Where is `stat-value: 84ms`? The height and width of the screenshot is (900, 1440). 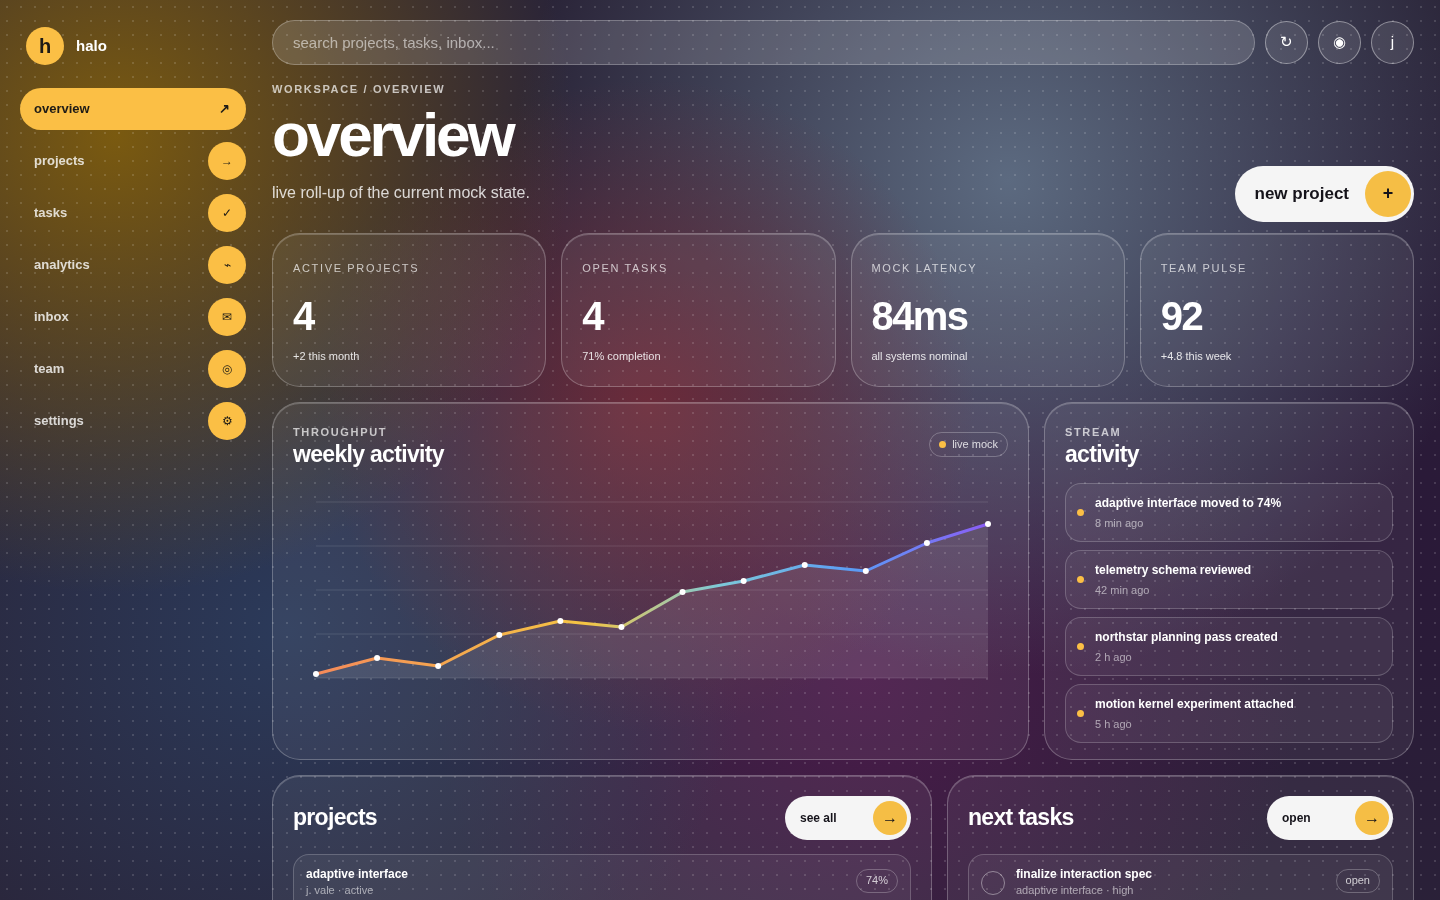 stat-value: 84ms is located at coordinates (919, 316).